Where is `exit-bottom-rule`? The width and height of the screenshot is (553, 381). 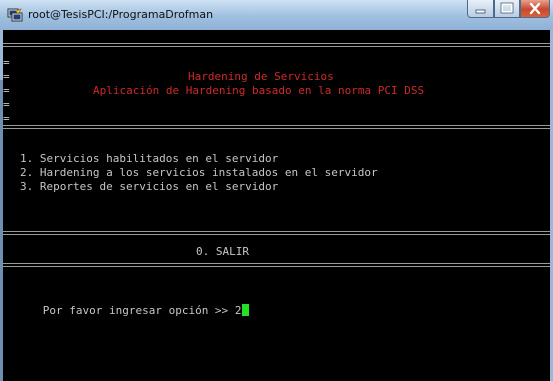 exit-bottom-rule is located at coordinates (276, 265).